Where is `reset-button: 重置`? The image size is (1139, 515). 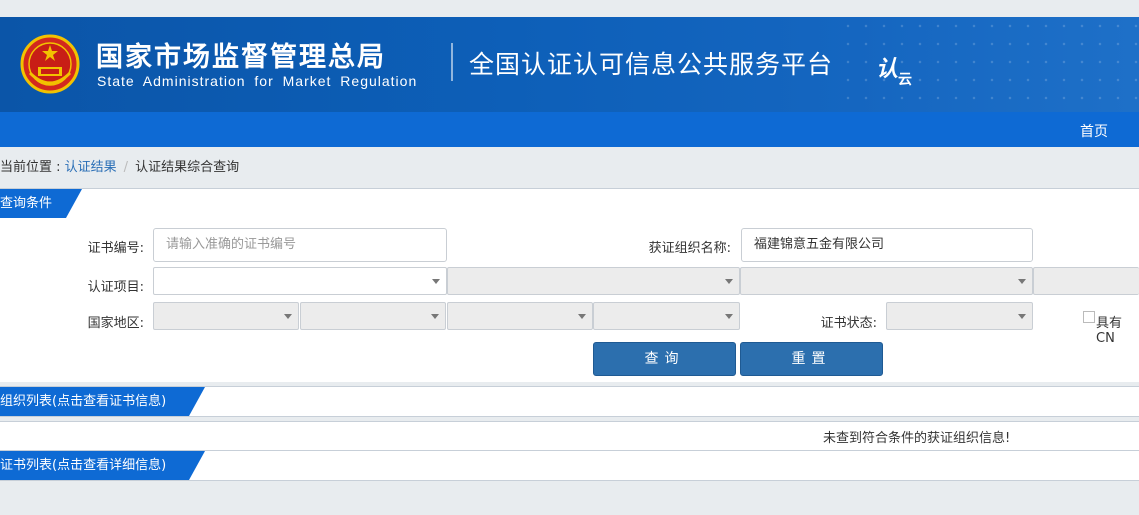 reset-button: 重置 is located at coordinates (811, 359).